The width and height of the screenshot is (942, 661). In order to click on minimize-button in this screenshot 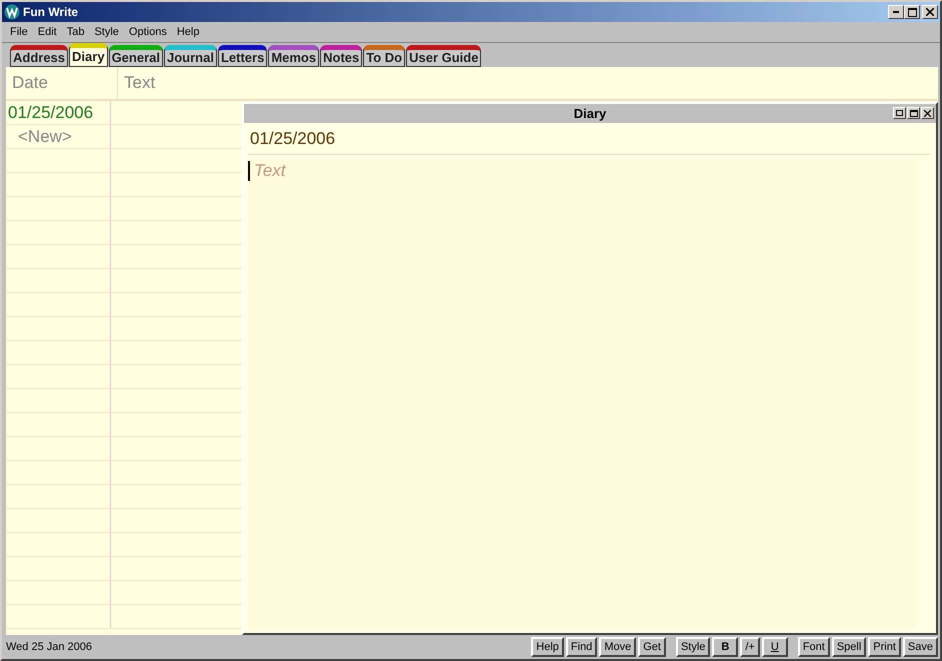, I will do `click(896, 12)`.